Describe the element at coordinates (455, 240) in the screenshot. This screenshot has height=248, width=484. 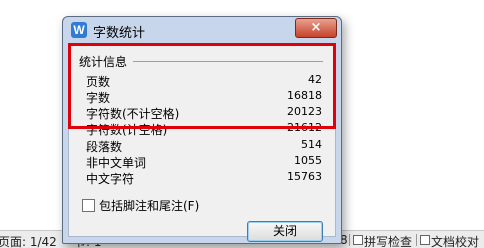
I see `status-doc-proof: 文档校对` at that location.